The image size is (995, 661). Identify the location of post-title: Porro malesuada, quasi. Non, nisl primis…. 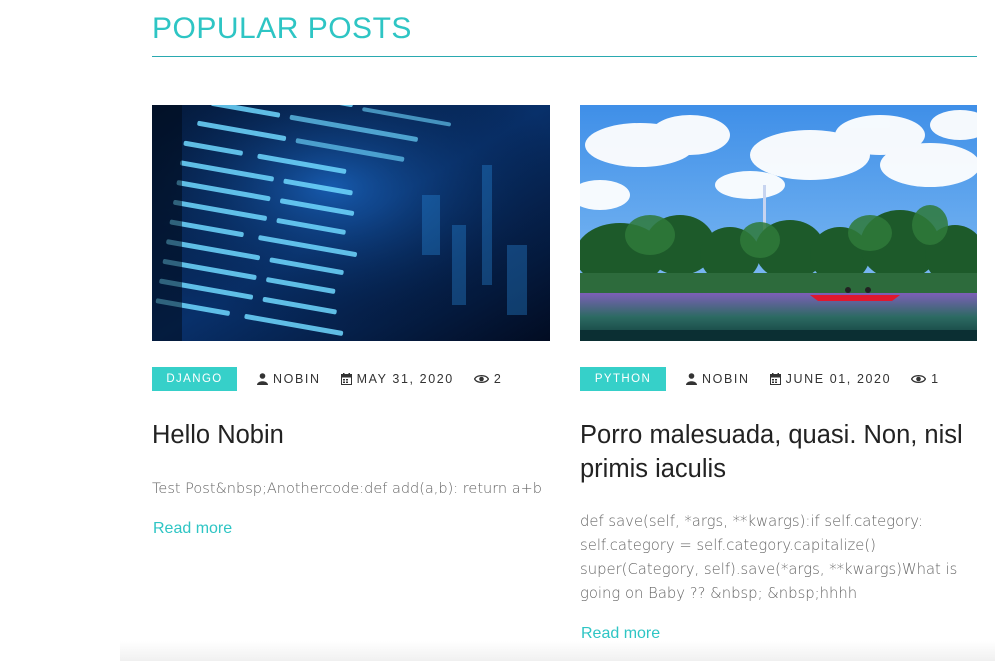
(778, 452).